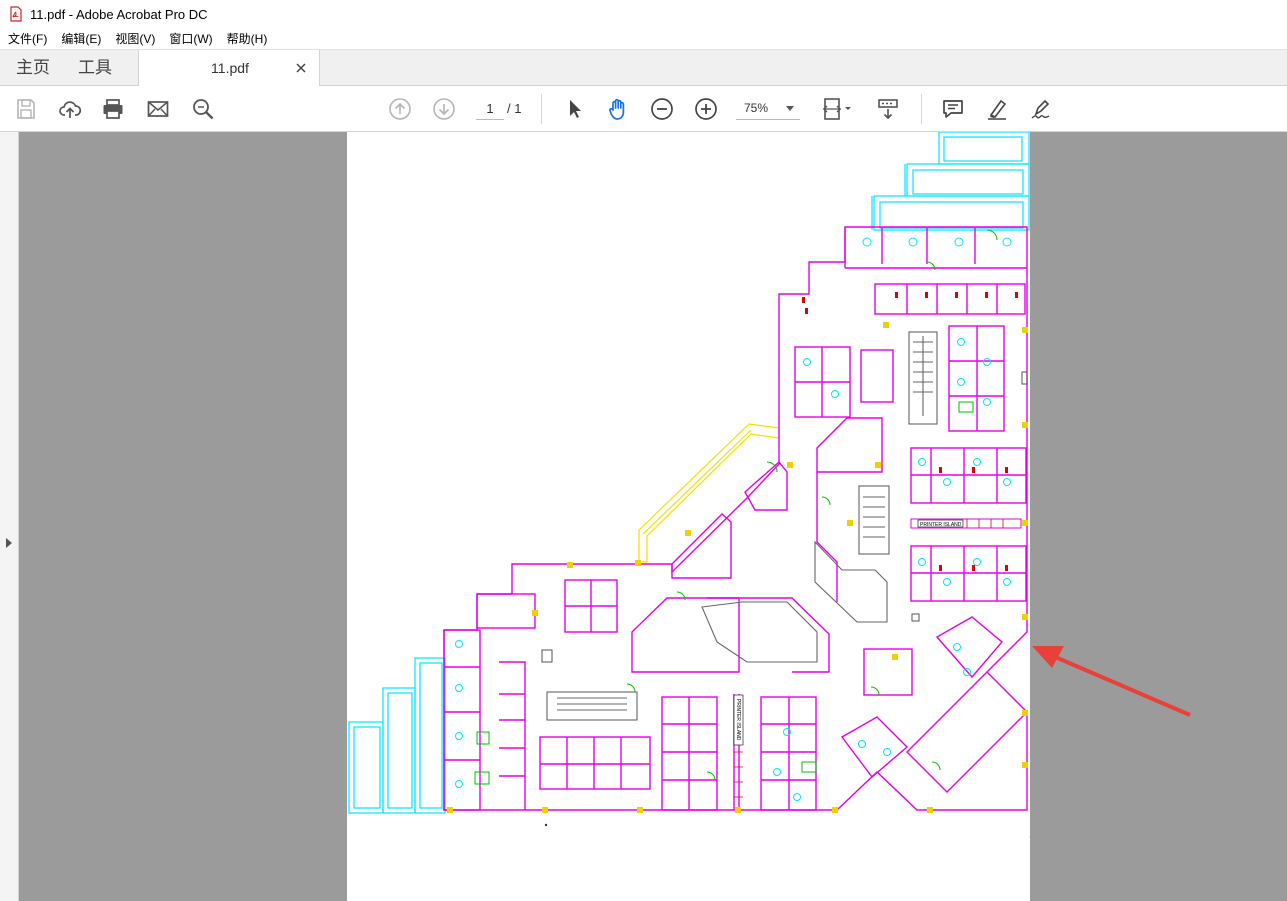 The image size is (1287, 901). I want to click on fit-page-icon, so click(837, 109).